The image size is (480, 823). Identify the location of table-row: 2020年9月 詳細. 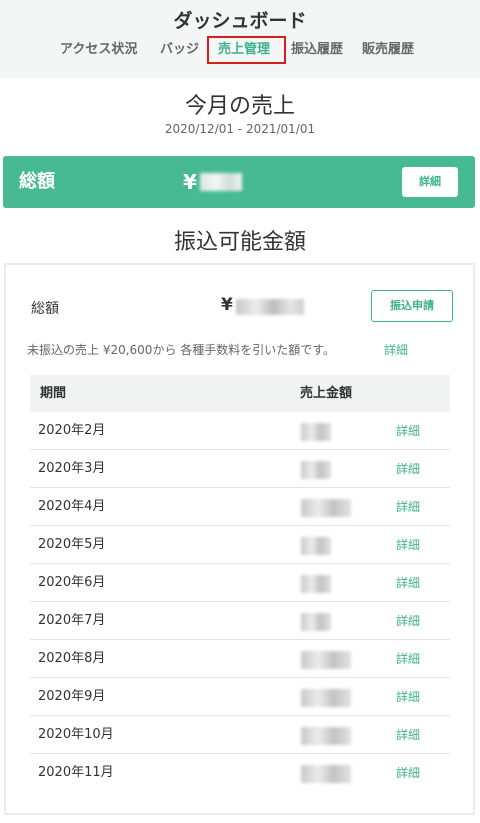
(240, 697).